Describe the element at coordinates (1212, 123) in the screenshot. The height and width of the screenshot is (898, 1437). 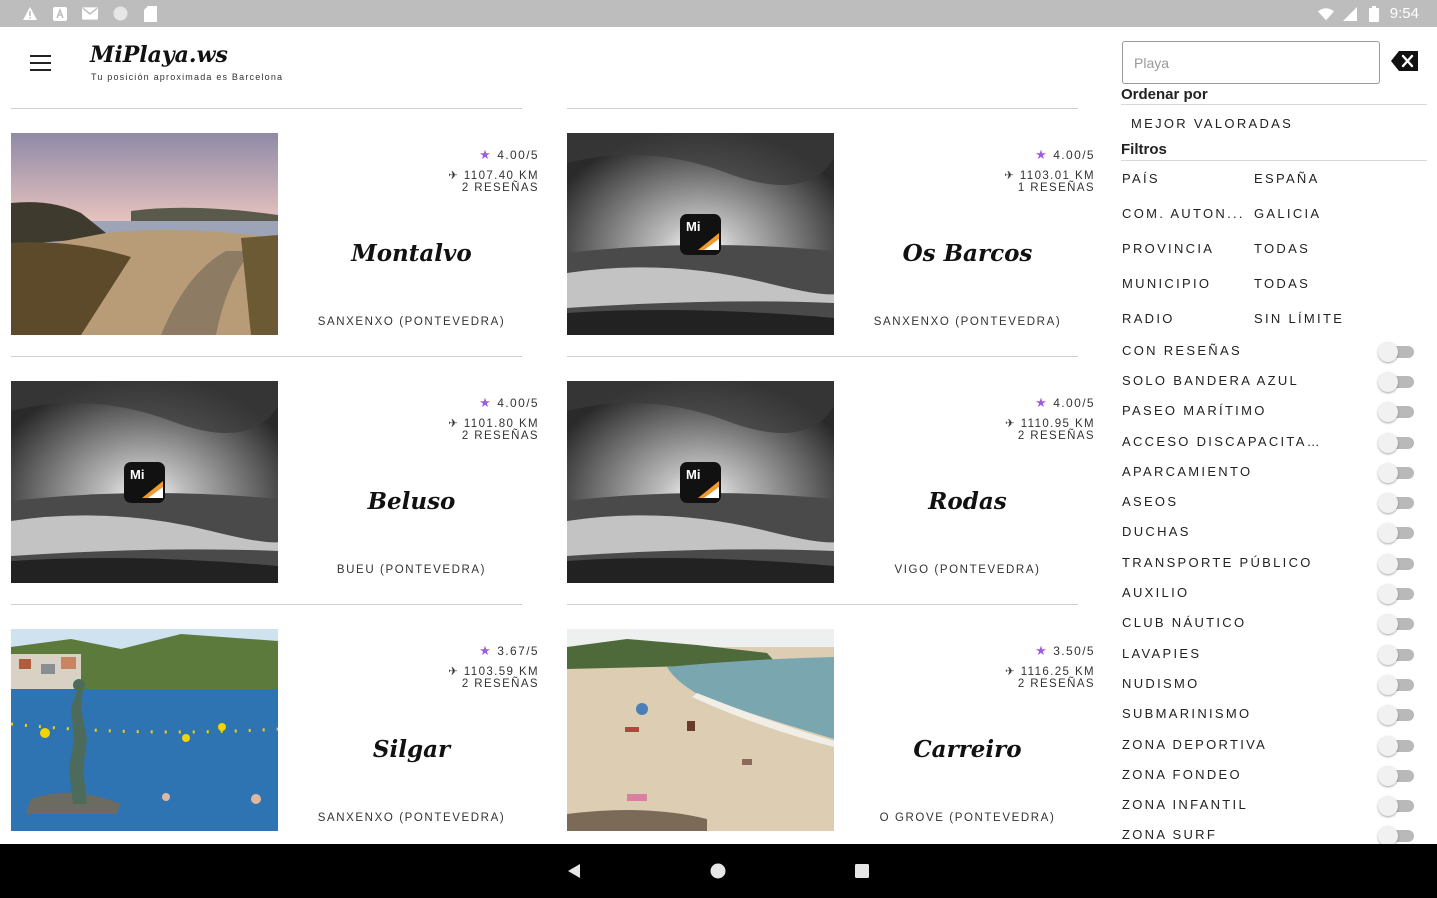
I see `order-select: MEJOR VALORADAS` at that location.